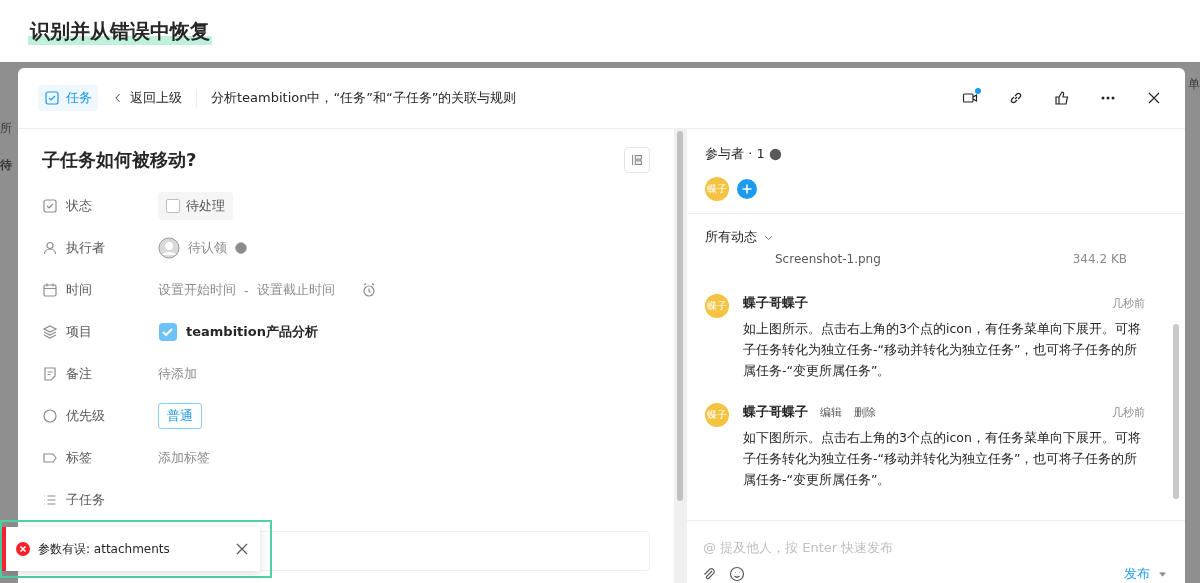  I want to click on field-label: 执行者, so click(85, 248).